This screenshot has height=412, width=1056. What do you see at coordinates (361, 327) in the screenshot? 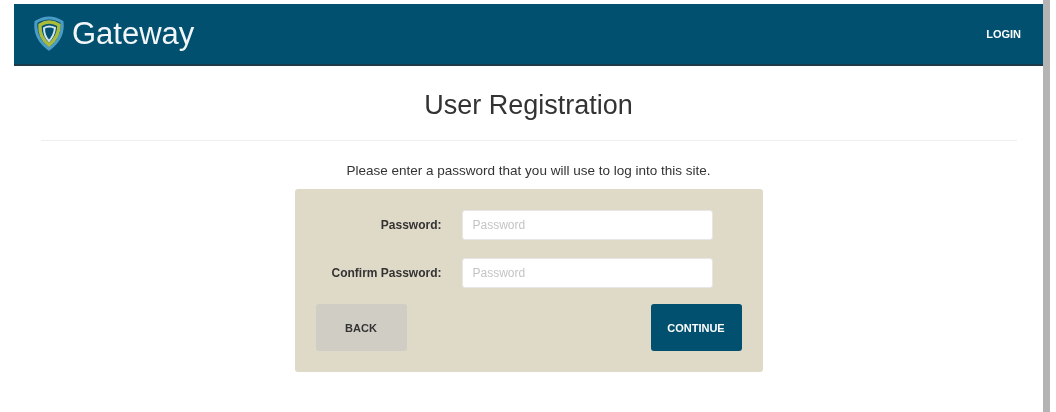
I see `back-button: BACK` at bounding box center [361, 327].